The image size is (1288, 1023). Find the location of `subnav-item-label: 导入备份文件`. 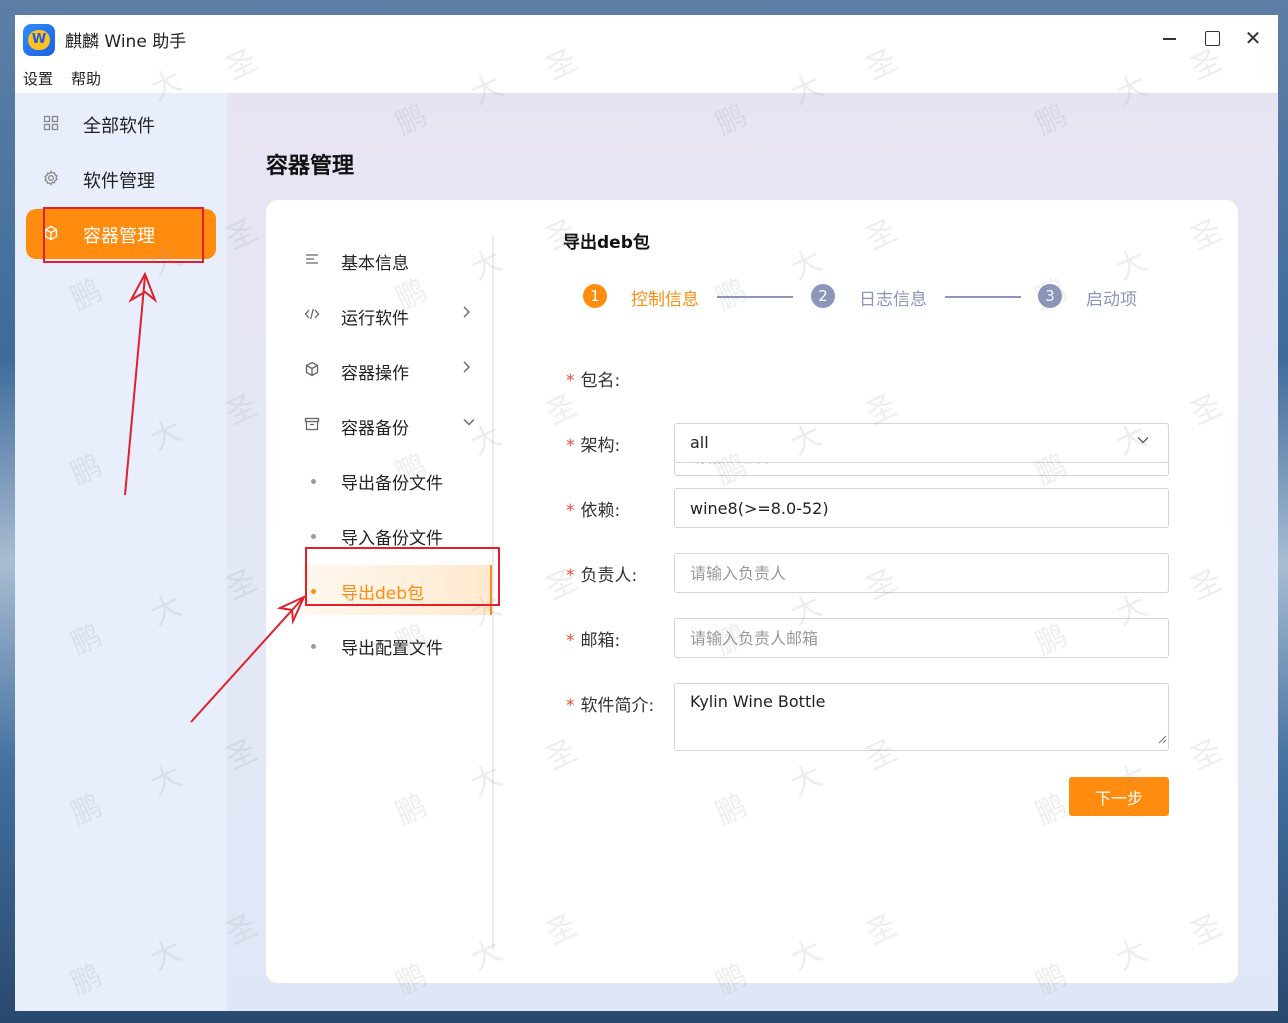

subnav-item-label: 导入备份文件 is located at coordinates (392, 539).